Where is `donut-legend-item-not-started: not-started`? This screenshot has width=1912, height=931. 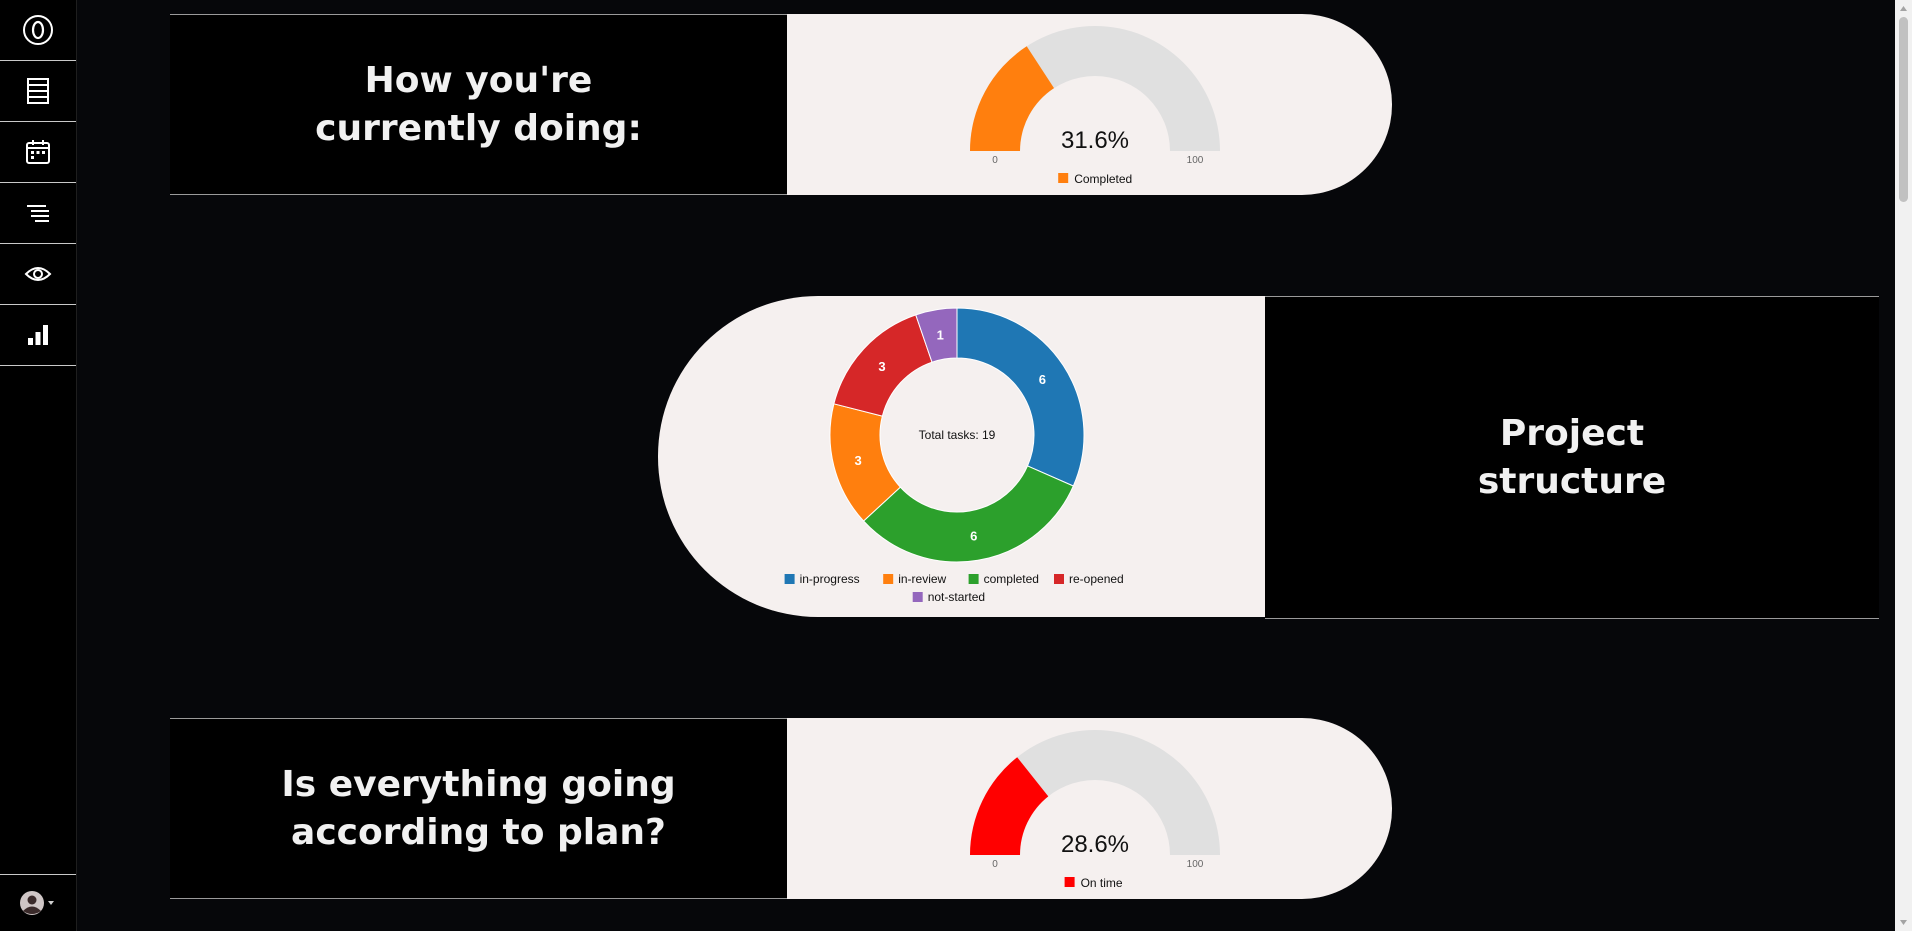 donut-legend-item-not-started: not-started is located at coordinates (948, 597).